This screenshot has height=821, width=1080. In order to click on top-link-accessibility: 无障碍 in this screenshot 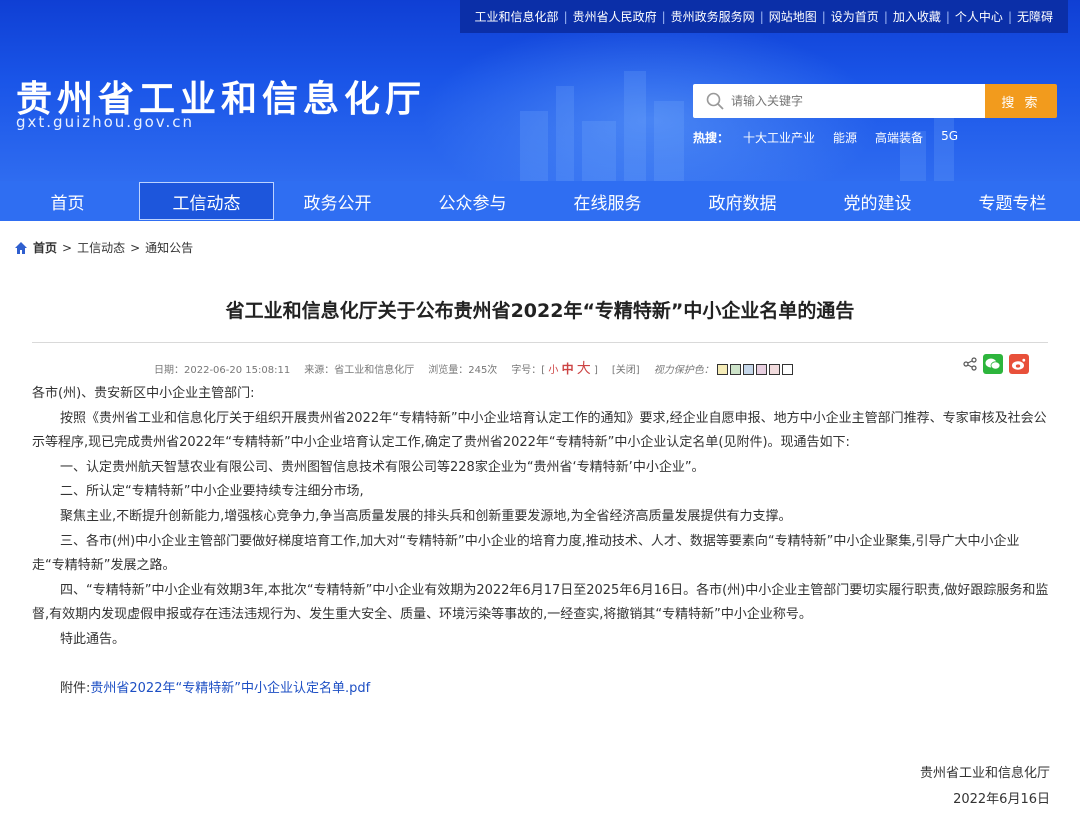, I will do `click(1035, 16)`.